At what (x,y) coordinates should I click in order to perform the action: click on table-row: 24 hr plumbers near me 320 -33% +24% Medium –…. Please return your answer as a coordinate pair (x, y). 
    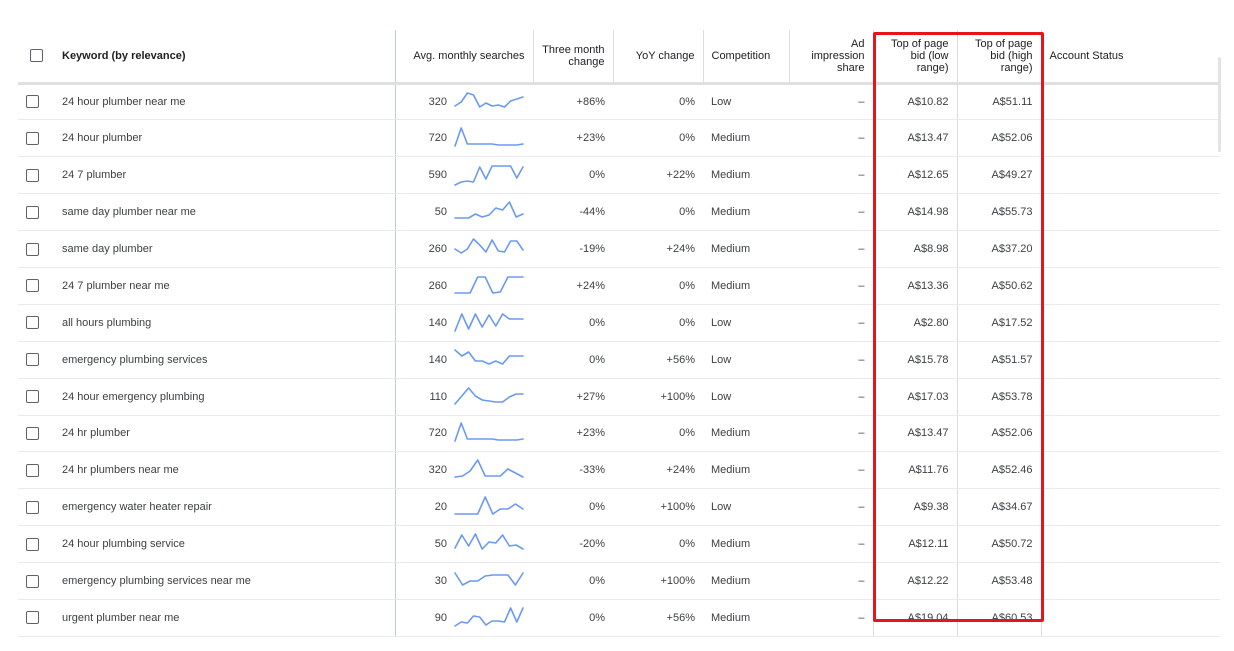
    Looking at the image, I should click on (619, 470).